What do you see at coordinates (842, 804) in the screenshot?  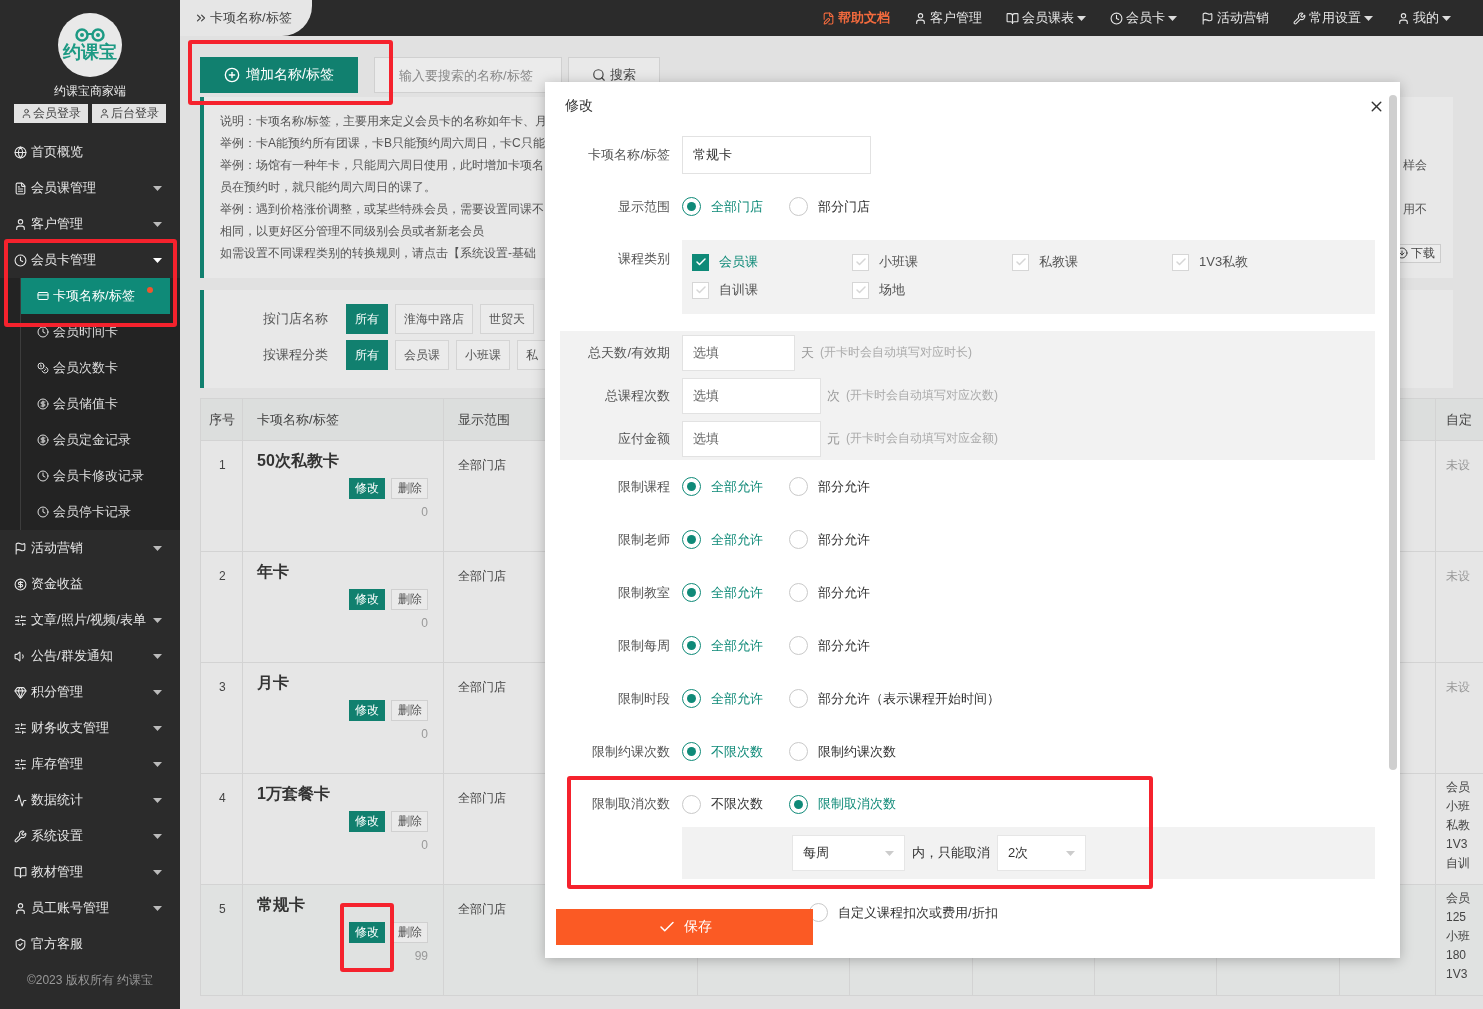 I see `radio-option: 限制取消次数` at bounding box center [842, 804].